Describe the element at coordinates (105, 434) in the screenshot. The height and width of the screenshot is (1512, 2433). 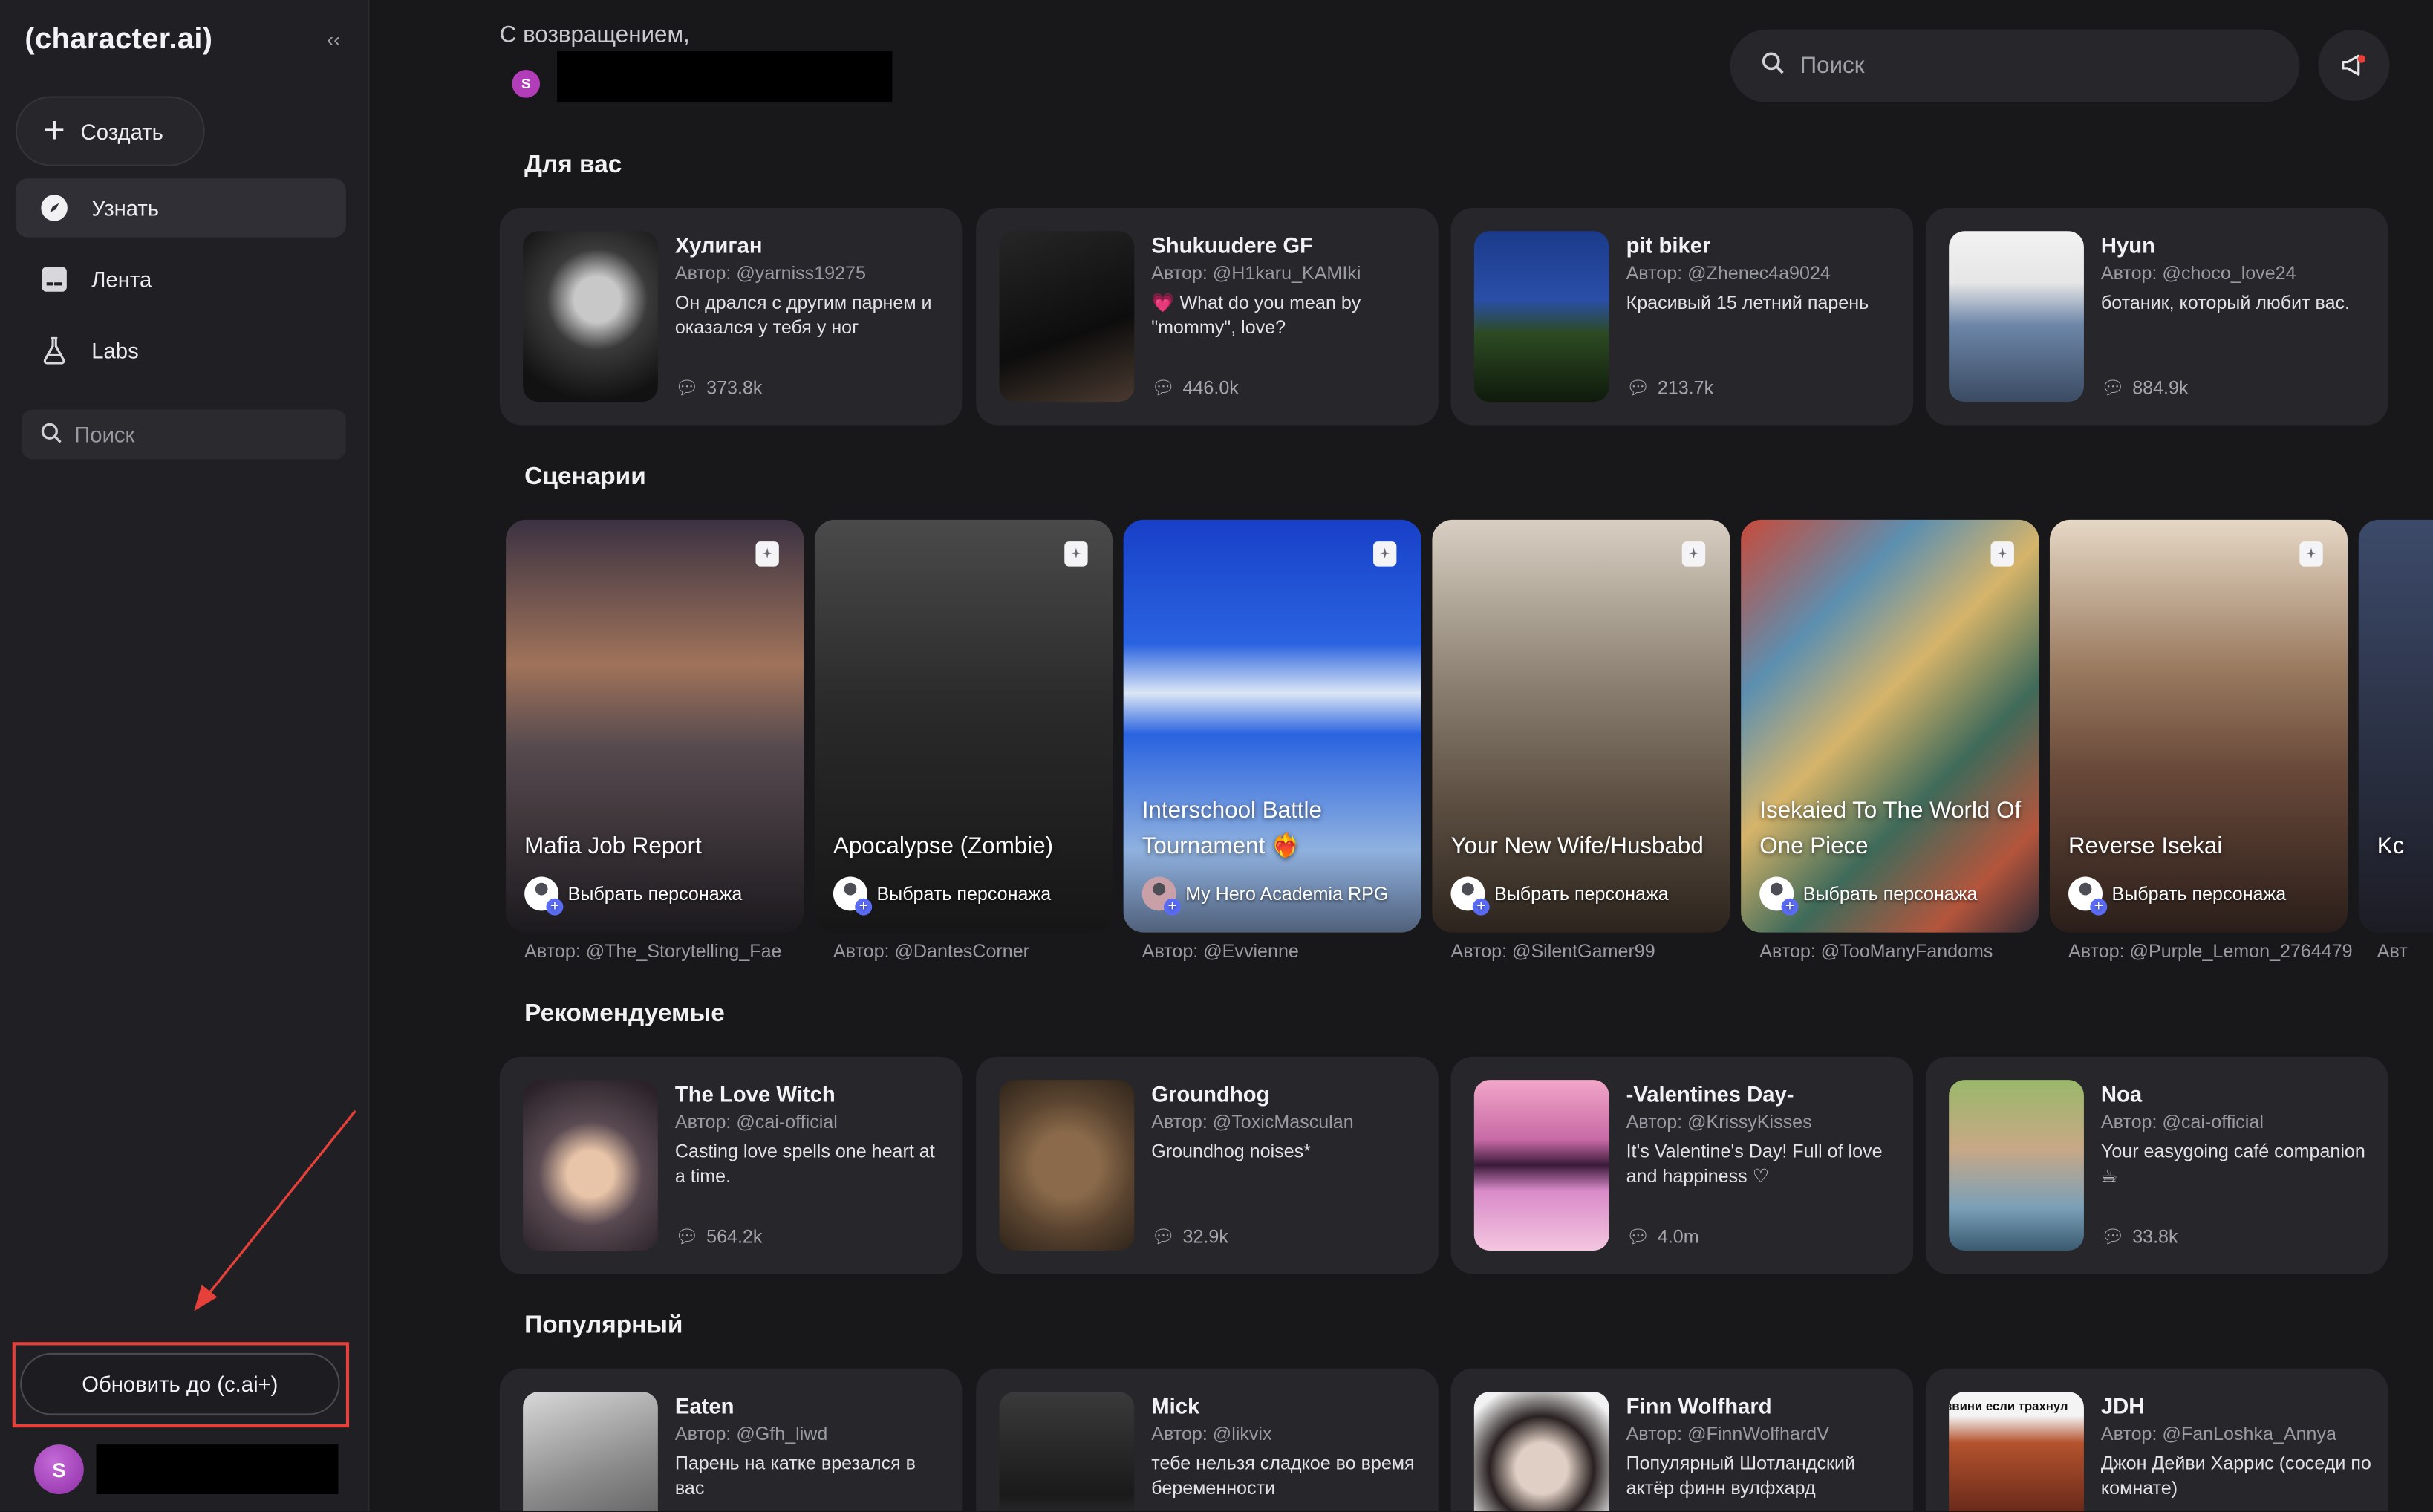
I see `sidebar-search-placeholder: Поиск` at that location.